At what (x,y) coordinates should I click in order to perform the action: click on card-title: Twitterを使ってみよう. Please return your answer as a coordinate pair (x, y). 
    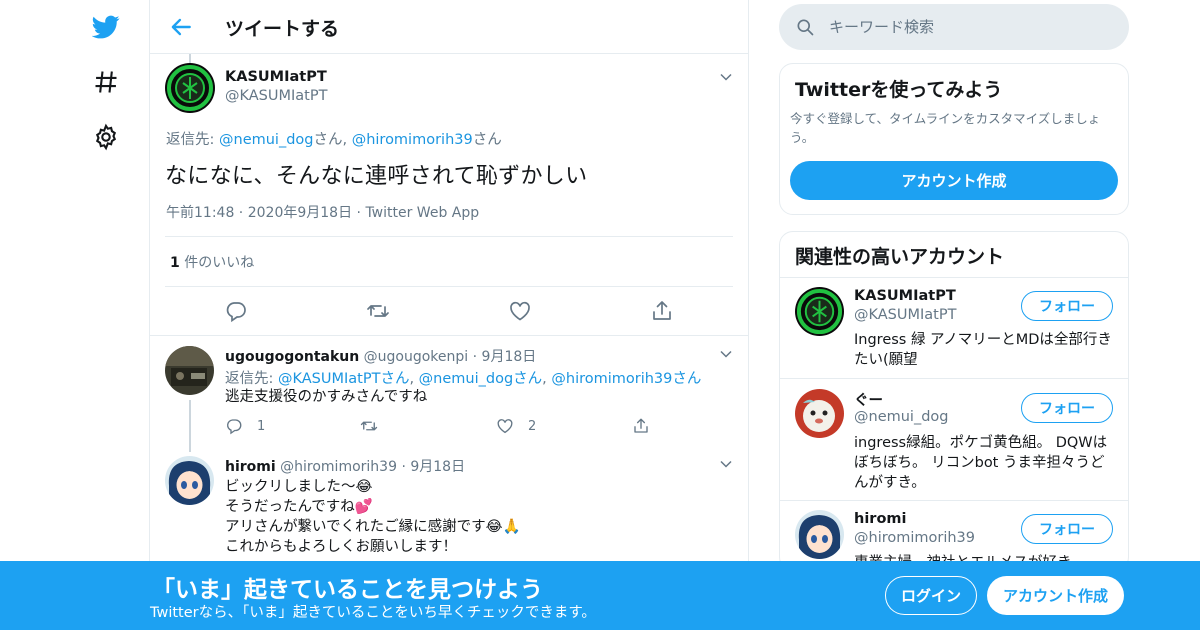
    Looking at the image, I should click on (899, 90).